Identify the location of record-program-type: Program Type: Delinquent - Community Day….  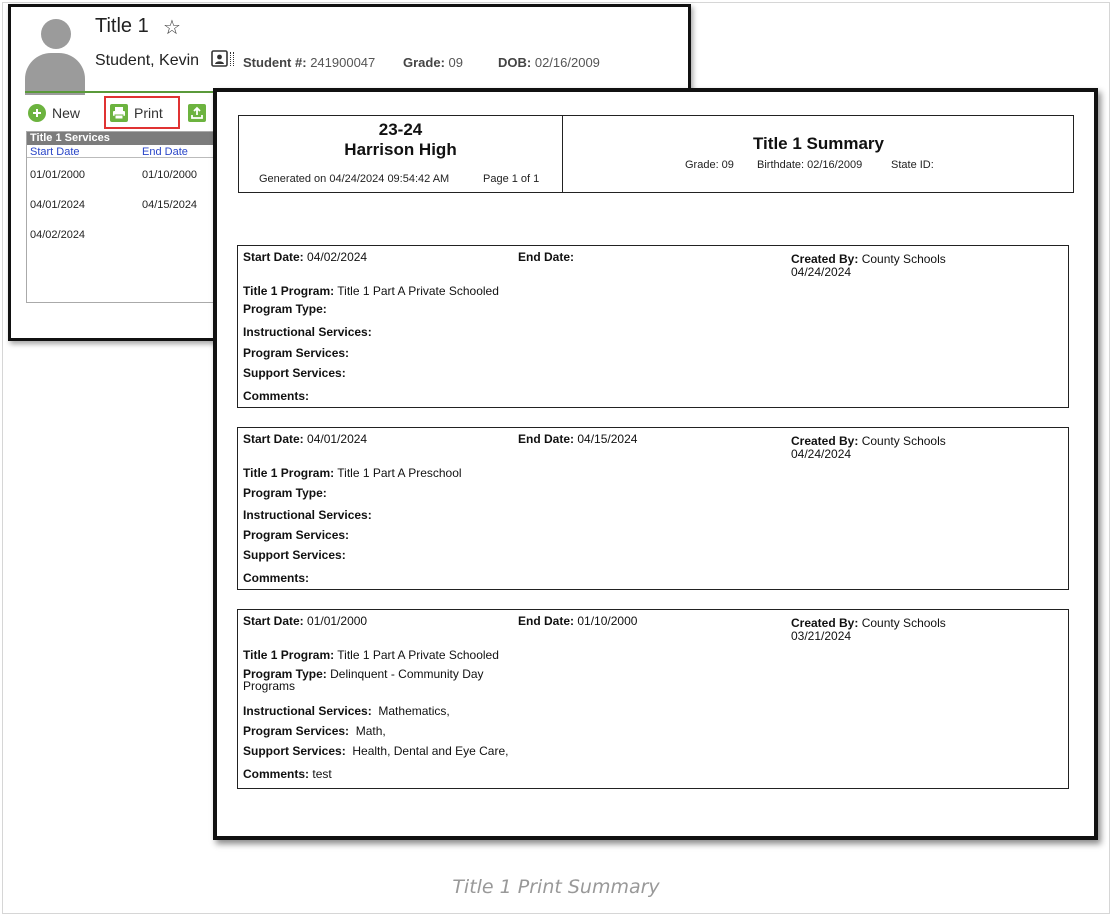
(363, 680).